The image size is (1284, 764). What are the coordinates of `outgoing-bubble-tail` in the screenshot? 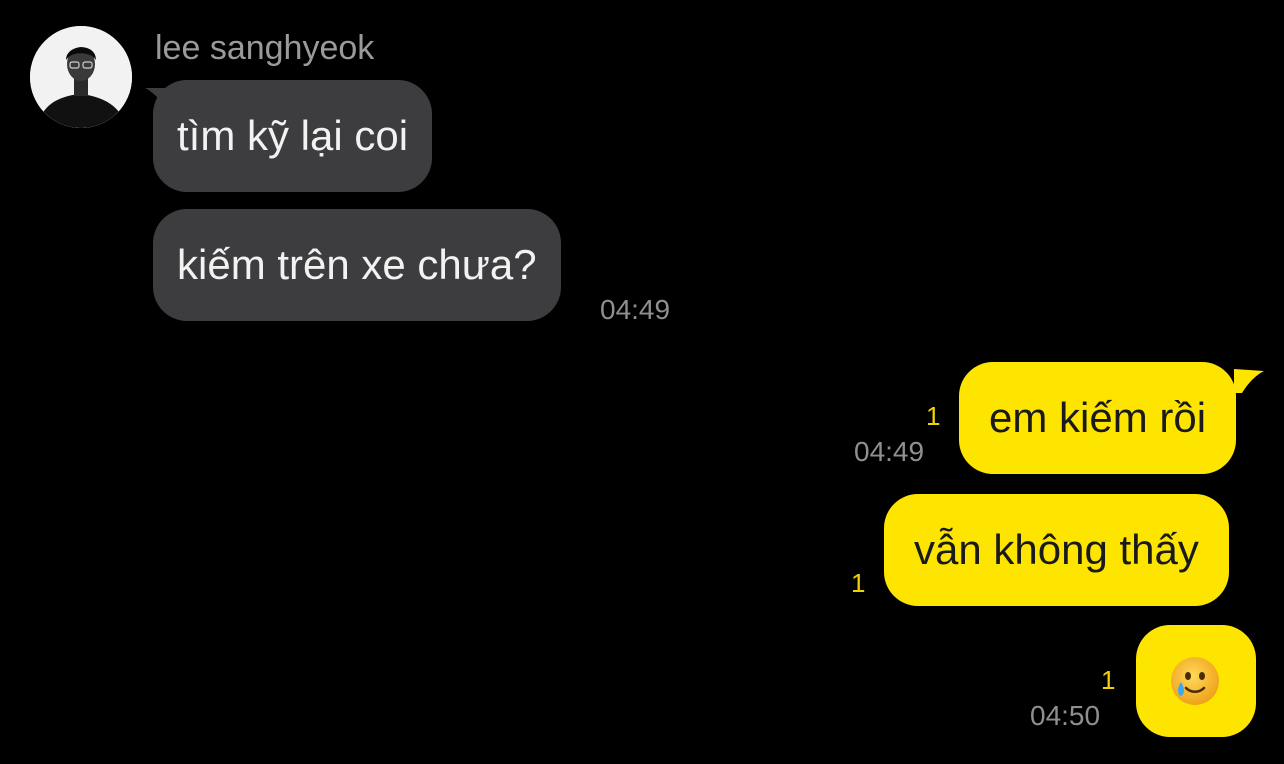 It's located at (1249, 381).